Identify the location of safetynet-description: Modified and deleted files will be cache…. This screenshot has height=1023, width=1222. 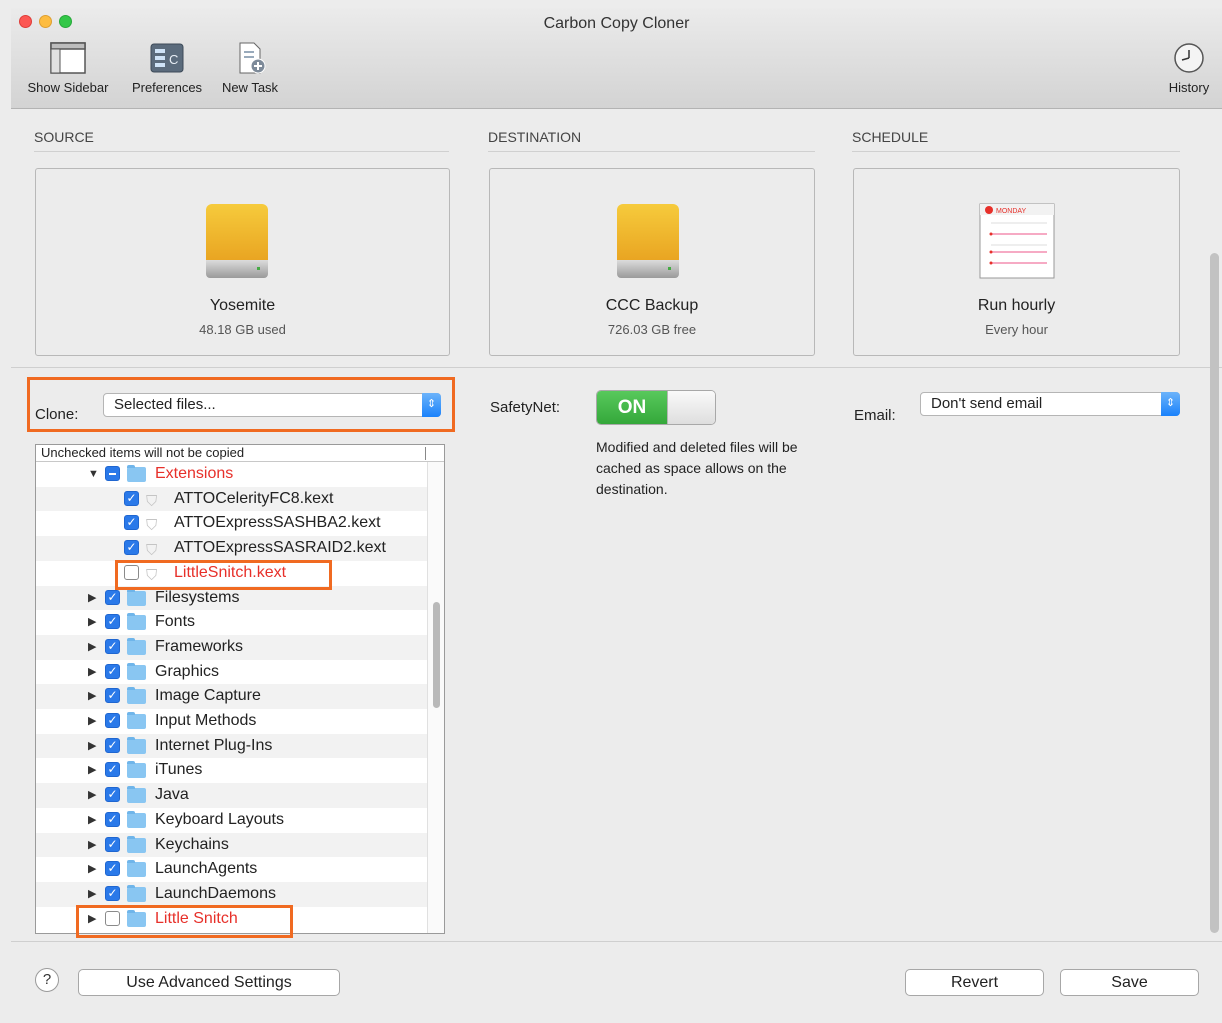
(697, 468).